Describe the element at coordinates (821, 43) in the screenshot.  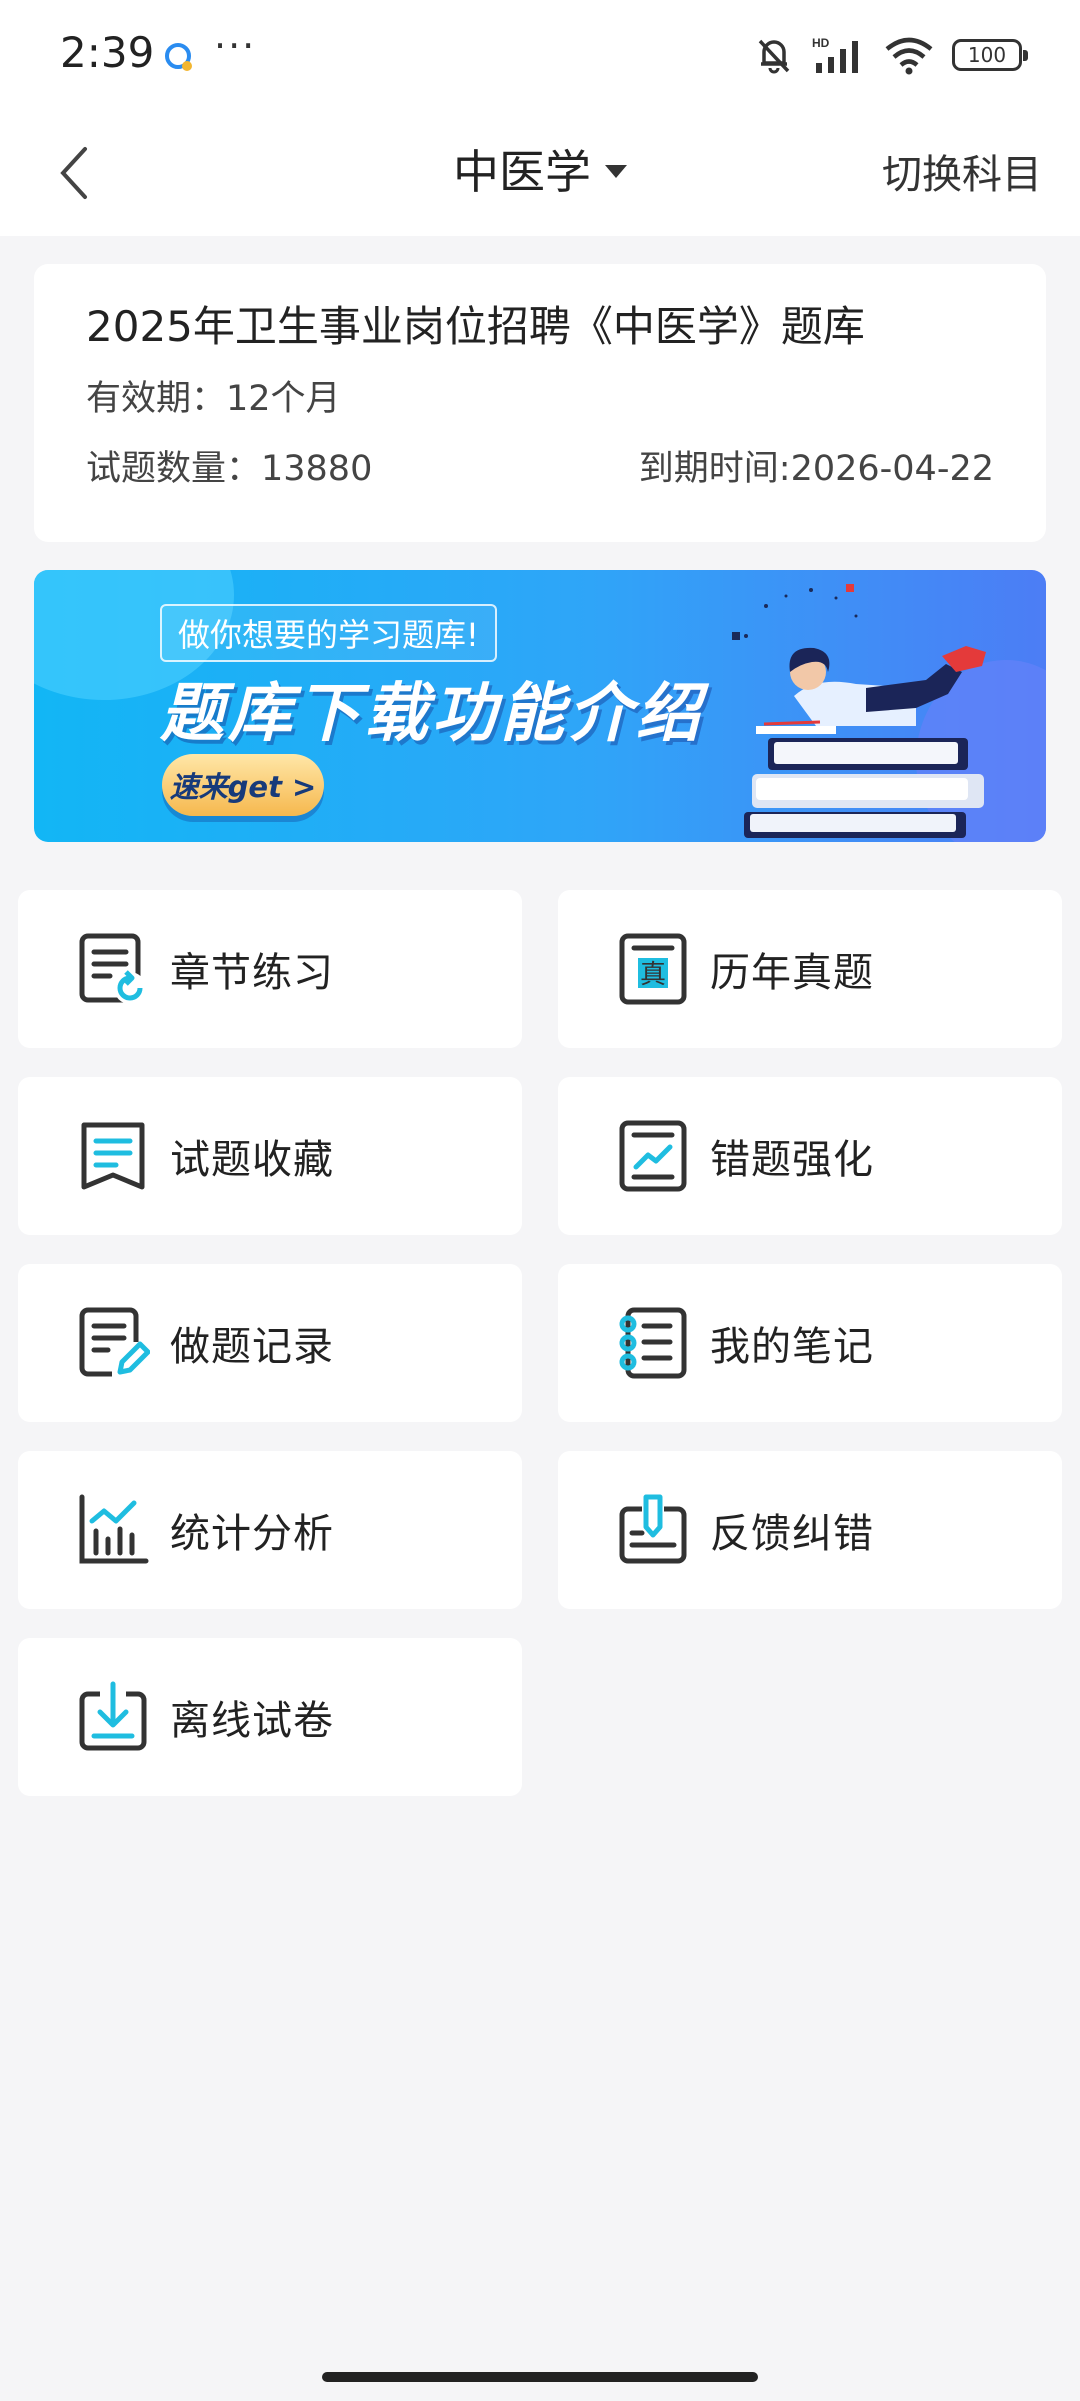
I see `svg-text: HD` at that location.